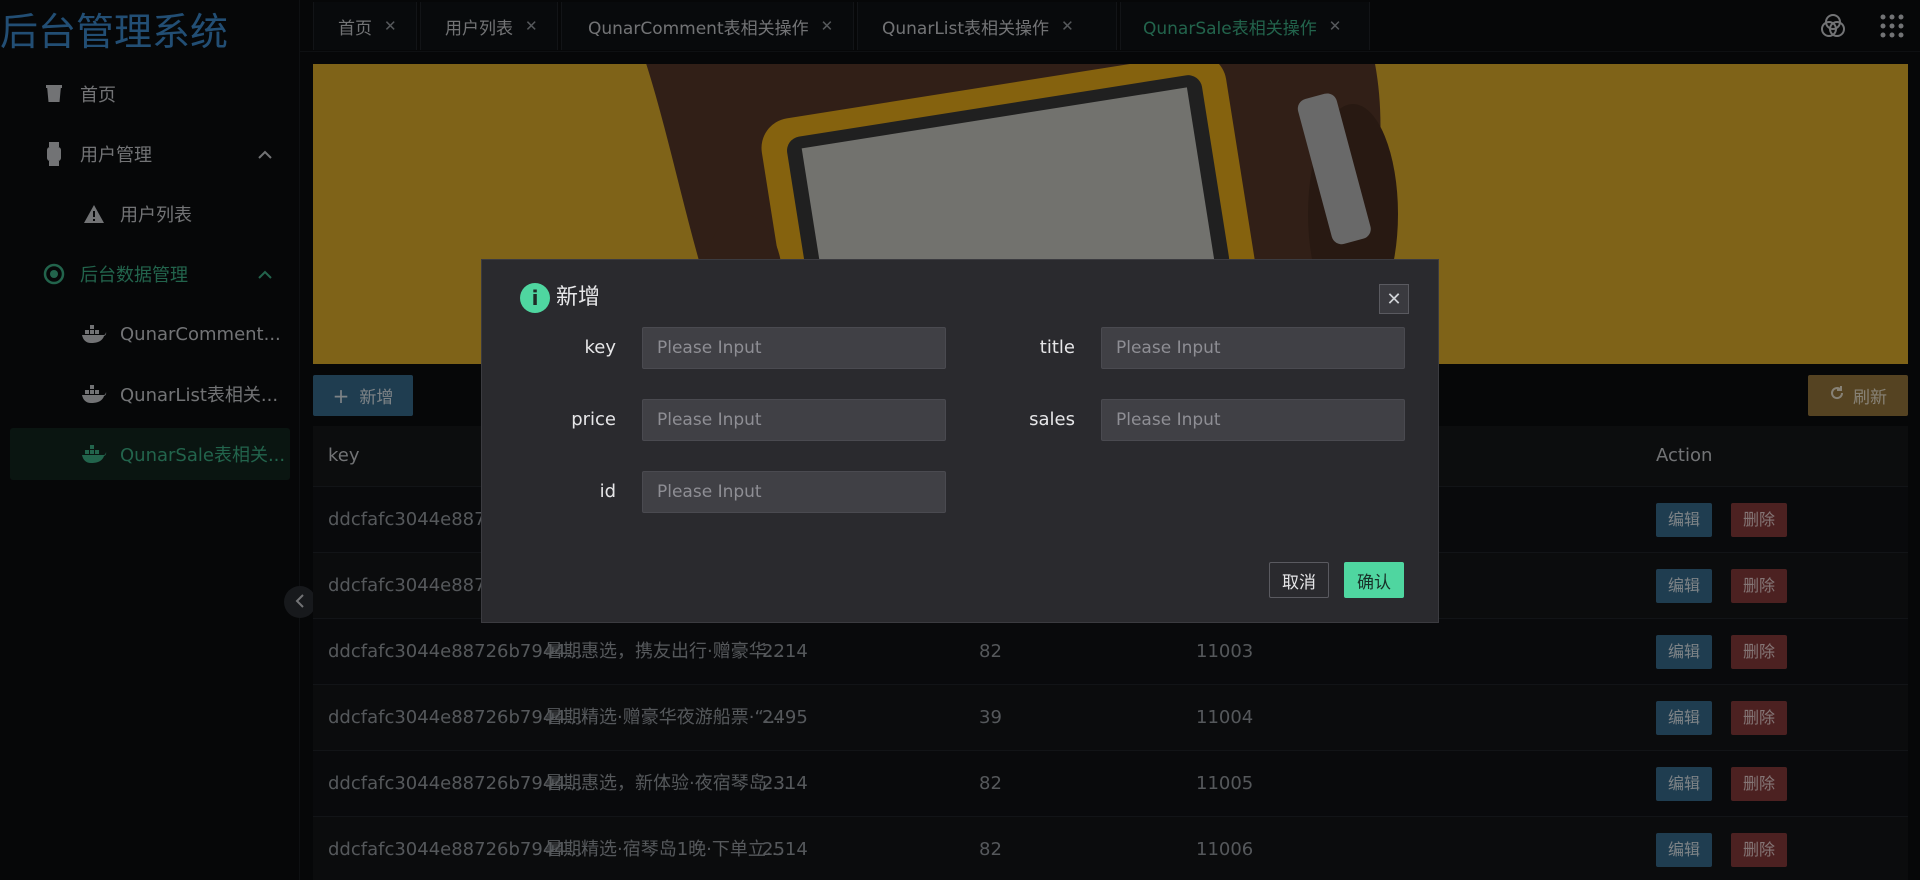  Describe the element at coordinates (535, 298) in the screenshot. I see `info-icon: i` at that location.